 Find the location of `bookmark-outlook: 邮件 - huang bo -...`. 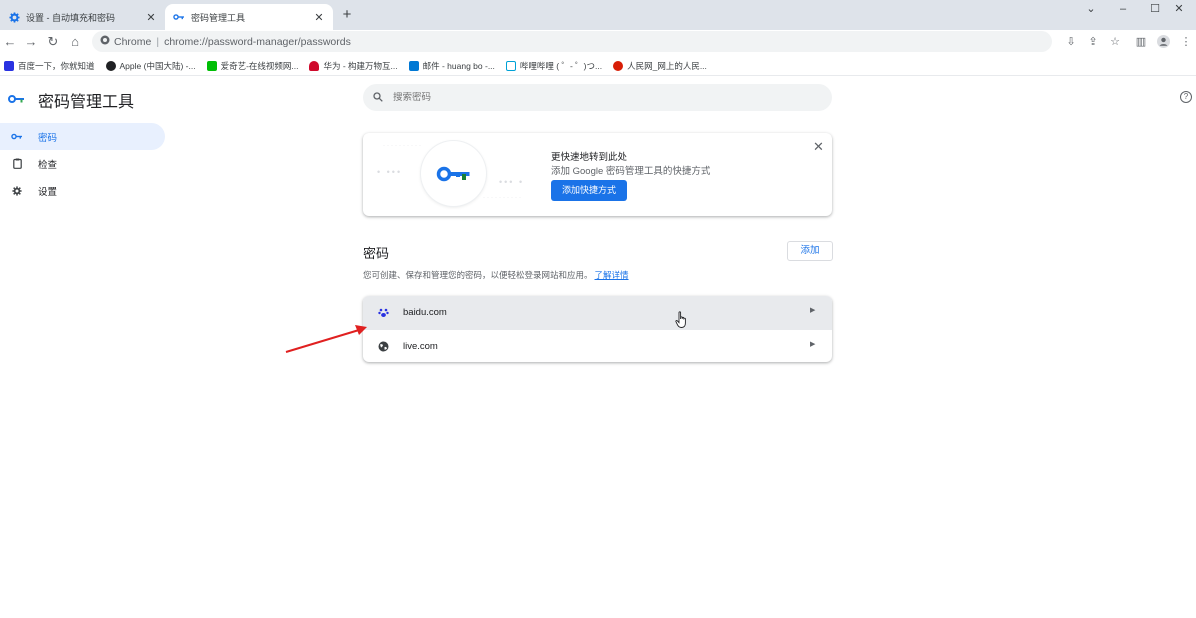

bookmark-outlook: 邮件 - huang bo -... is located at coordinates (451, 66).